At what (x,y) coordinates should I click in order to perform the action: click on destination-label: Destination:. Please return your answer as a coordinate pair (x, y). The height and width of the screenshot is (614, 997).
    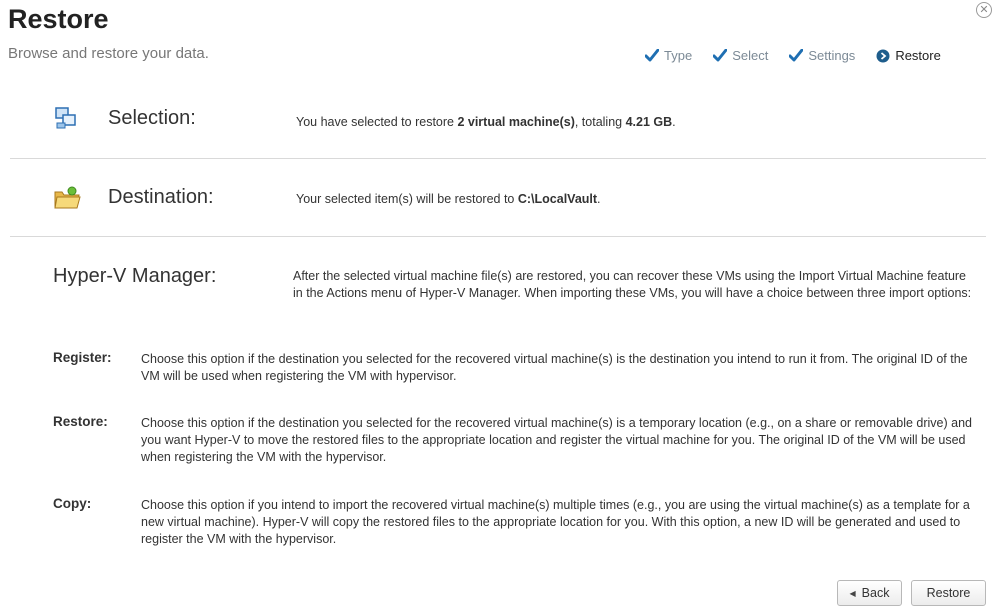
    Looking at the image, I should click on (161, 197).